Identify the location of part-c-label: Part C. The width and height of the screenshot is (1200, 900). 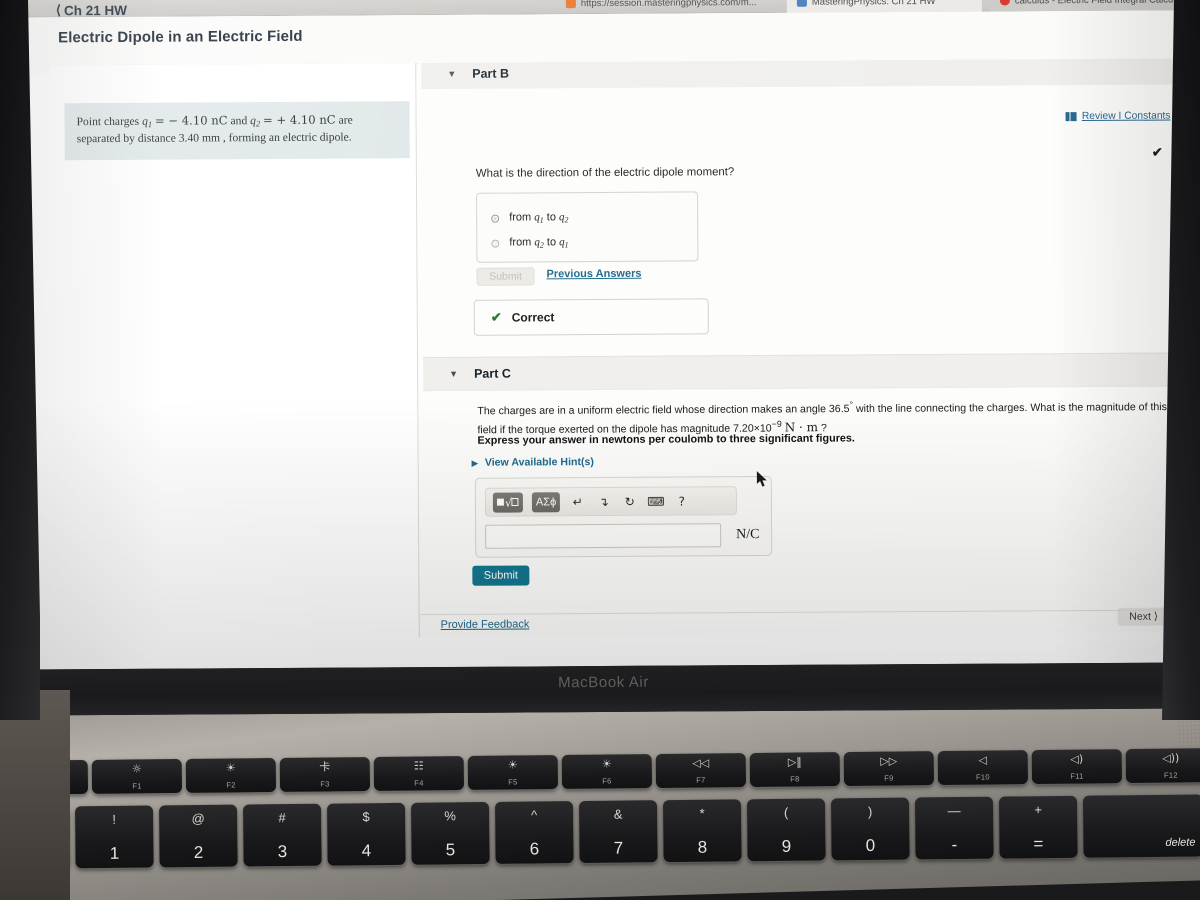
(492, 373).